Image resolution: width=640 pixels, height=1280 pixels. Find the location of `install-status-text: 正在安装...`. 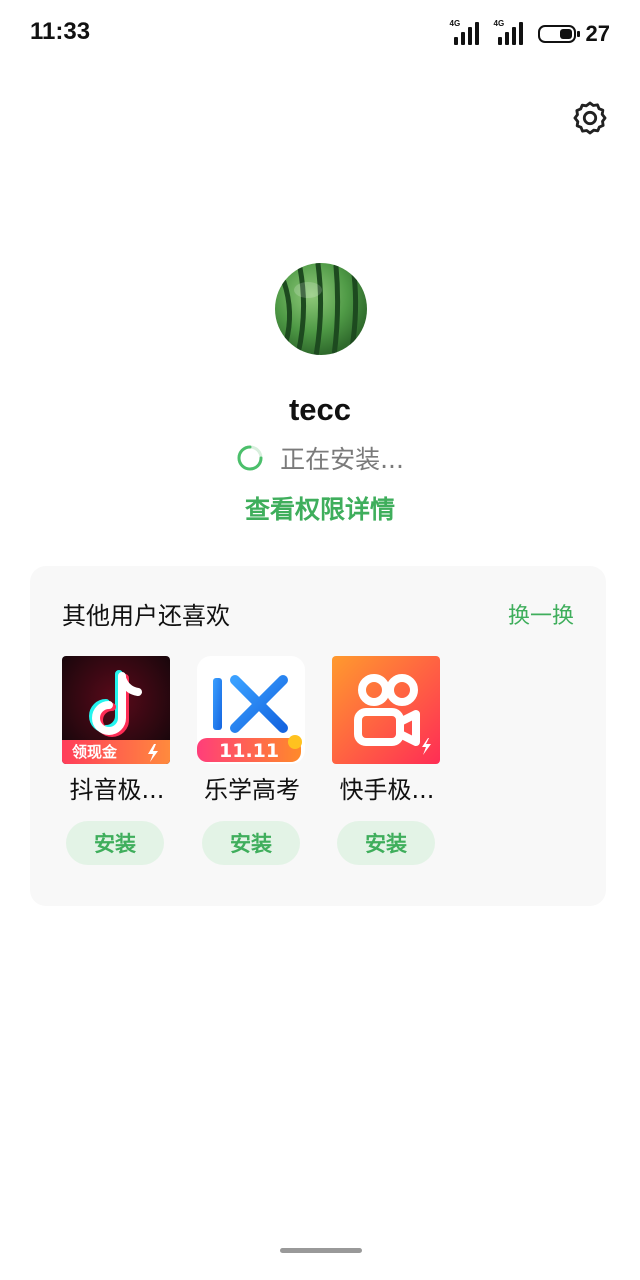

install-status-text: 正在安装... is located at coordinates (342, 459).